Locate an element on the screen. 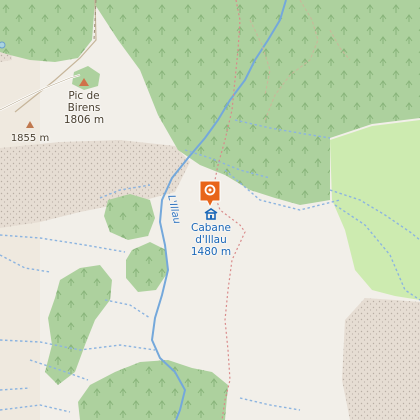 The image size is (420, 420). peak-name-line2: Birens is located at coordinates (84, 108).